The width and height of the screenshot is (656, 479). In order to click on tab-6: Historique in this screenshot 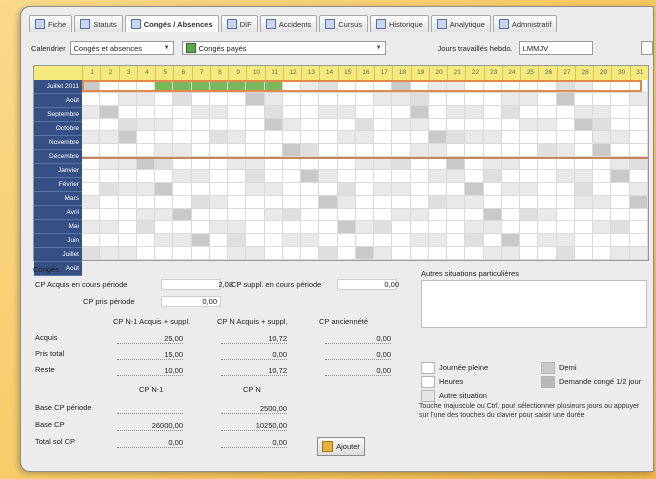, I will do `click(399, 23)`.